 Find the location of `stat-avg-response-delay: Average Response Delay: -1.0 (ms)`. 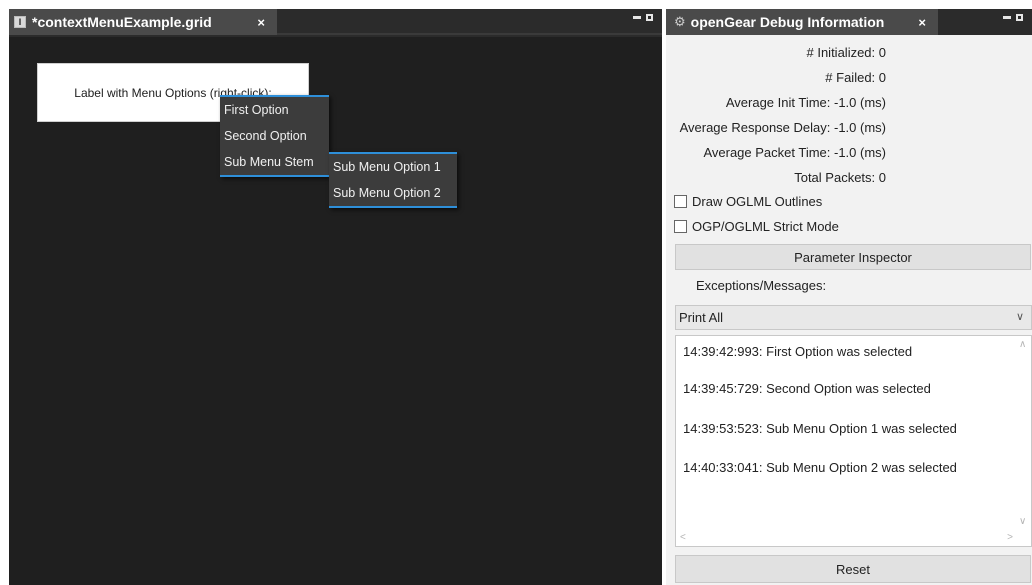

stat-avg-response-delay: Average Response Delay: -1.0 (ms) is located at coordinates (782, 127).